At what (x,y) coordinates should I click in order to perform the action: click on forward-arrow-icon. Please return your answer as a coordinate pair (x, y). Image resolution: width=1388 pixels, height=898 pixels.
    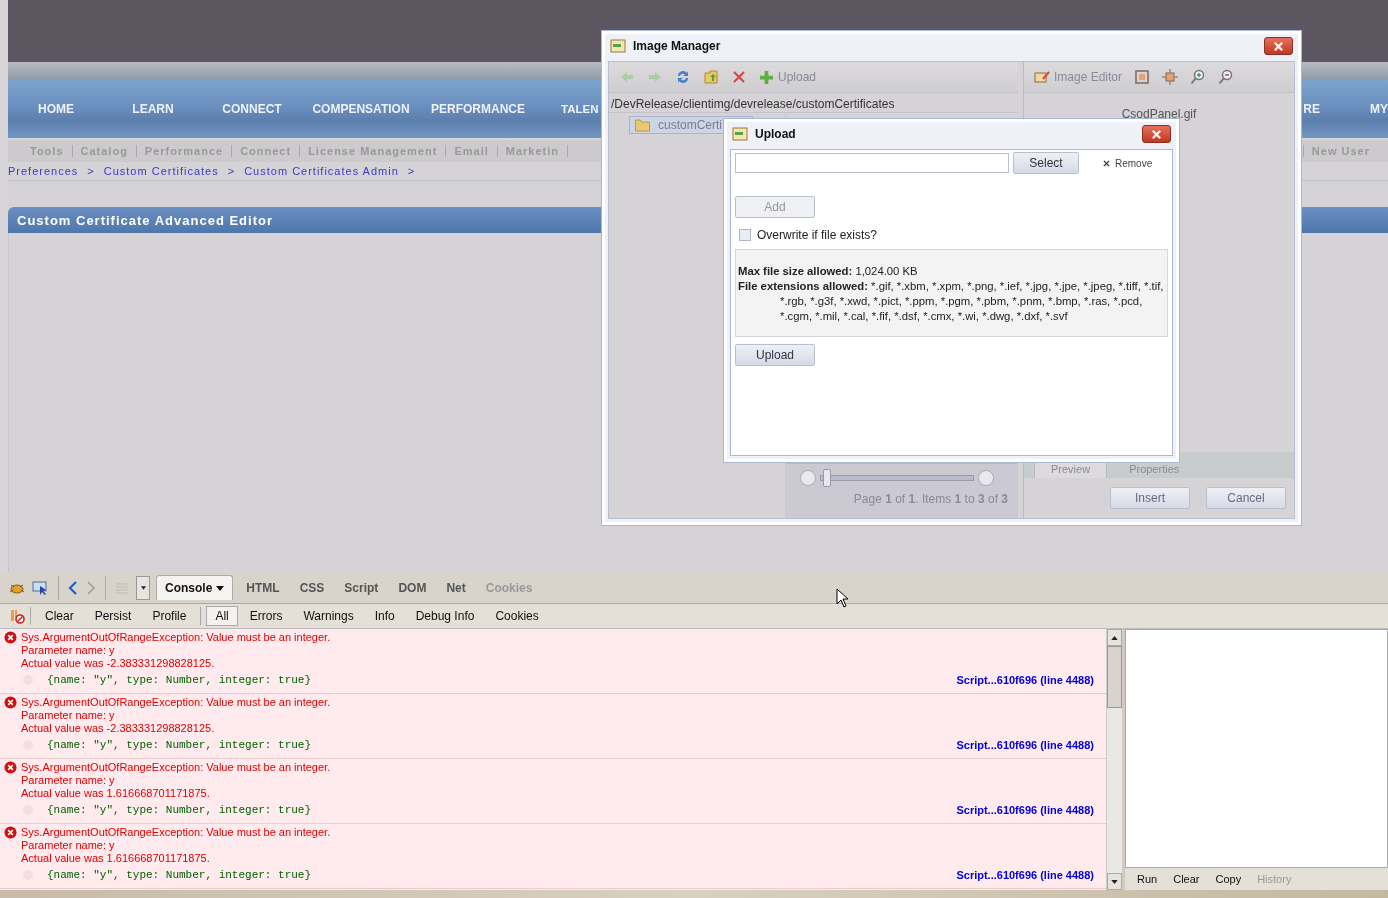
    Looking at the image, I should click on (655, 77).